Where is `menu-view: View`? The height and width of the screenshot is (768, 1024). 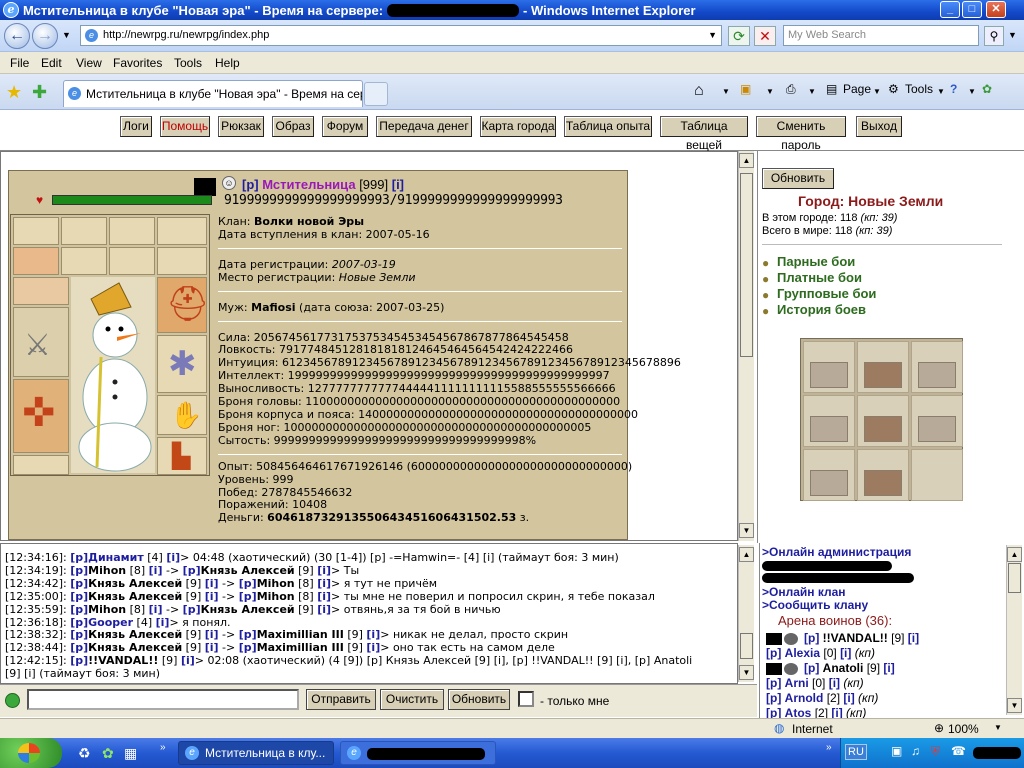
menu-view: View is located at coordinates (89, 63).